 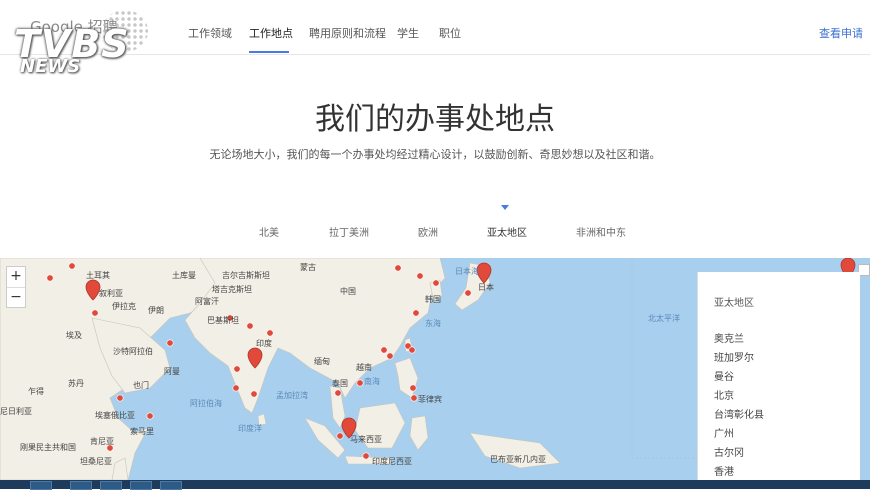 I want to click on map-zoom-control: + −, so click(x=16, y=287).